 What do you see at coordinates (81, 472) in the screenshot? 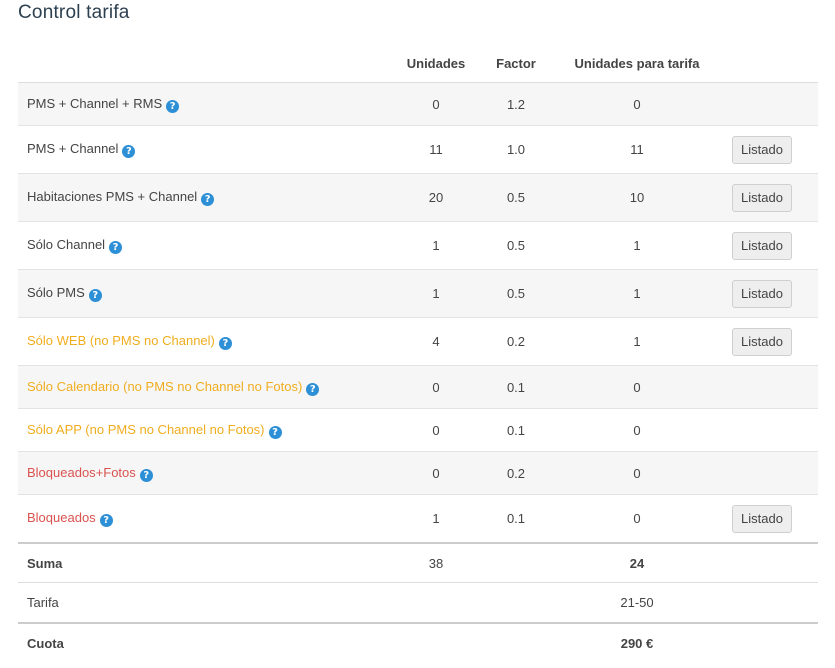
I see `row-label: Bloqueados+Fotos` at bounding box center [81, 472].